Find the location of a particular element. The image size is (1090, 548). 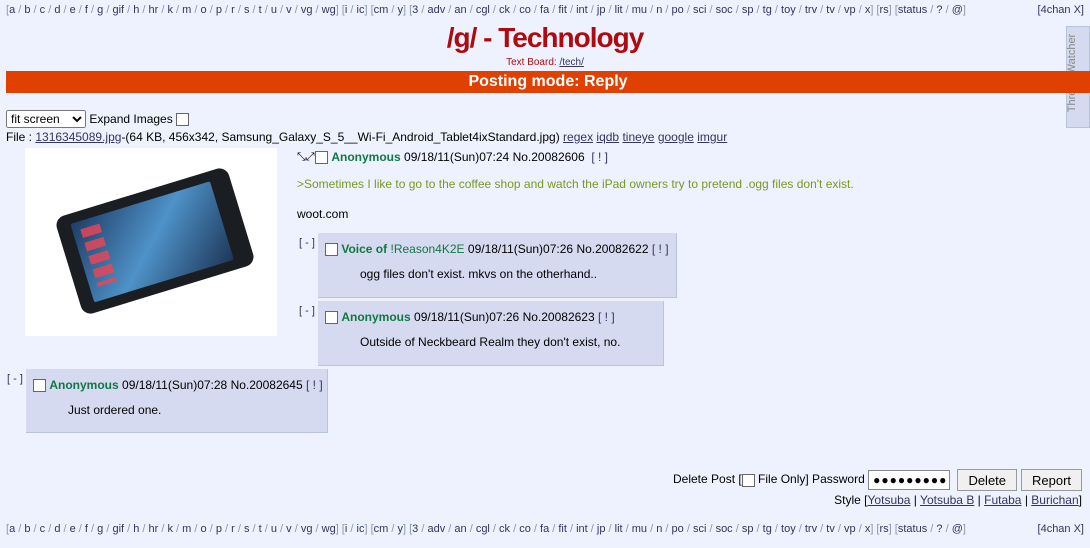

board-link-sp-bottom: sp is located at coordinates (748, 529).